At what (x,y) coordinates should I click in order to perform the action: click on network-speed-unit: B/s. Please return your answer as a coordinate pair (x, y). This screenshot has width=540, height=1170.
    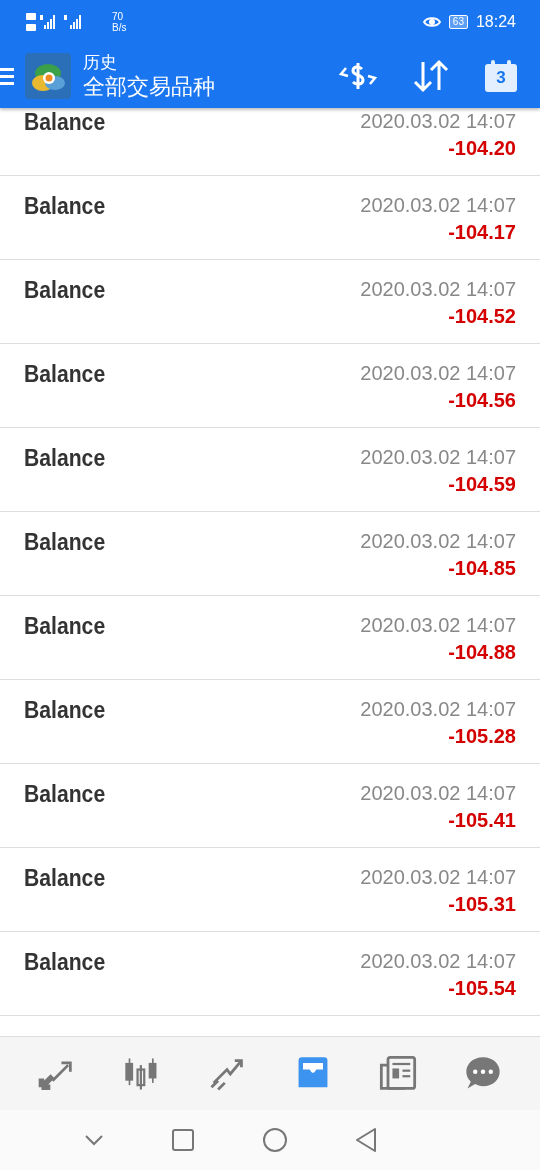
    Looking at the image, I should click on (119, 27).